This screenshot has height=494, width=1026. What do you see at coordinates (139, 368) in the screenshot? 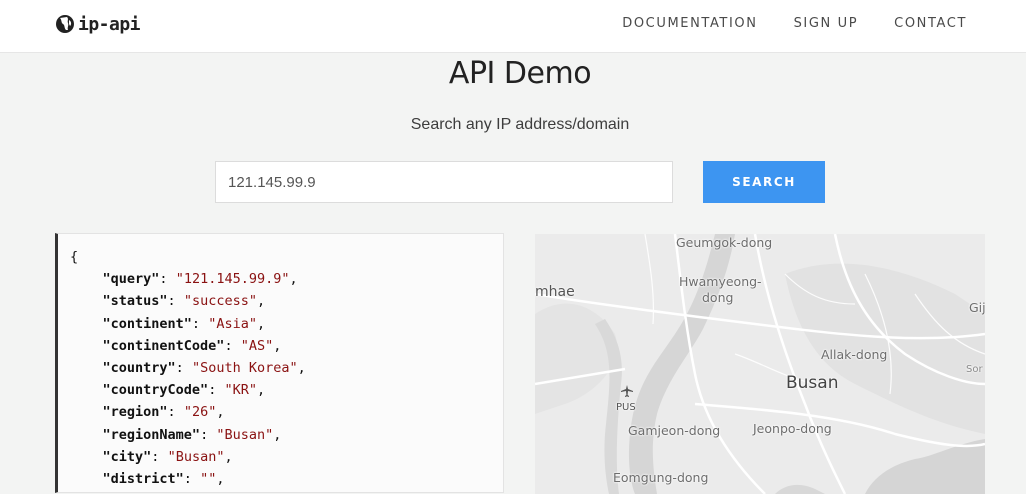
I see `json-key: "country"` at bounding box center [139, 368].